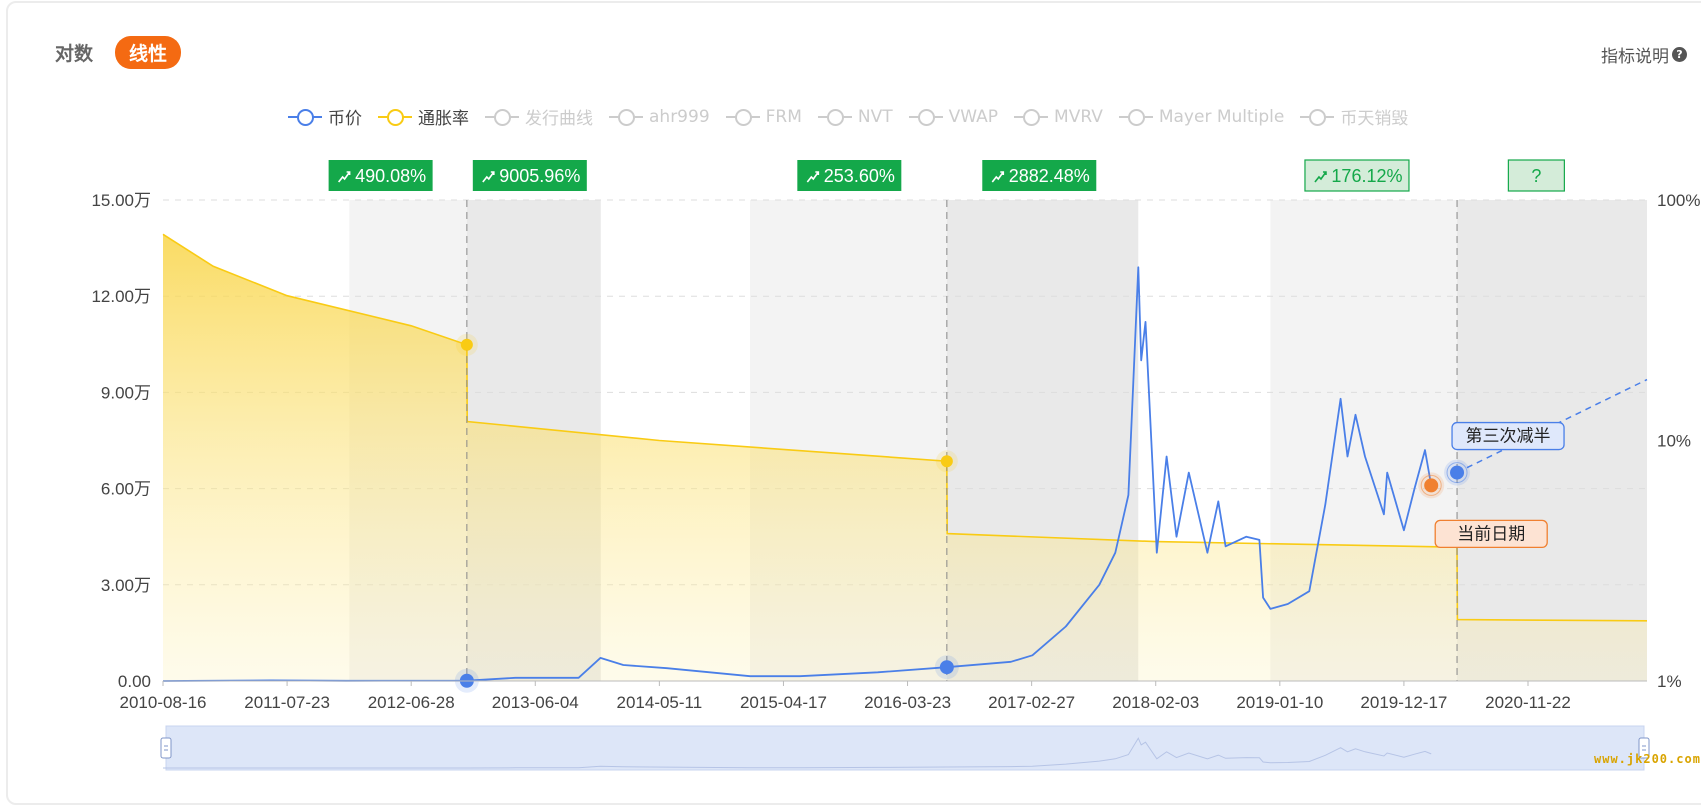 The width and height of the screenshot is (1701, 805). I want to click on x-tick-label: 2011-07-23, so click(287, 702).